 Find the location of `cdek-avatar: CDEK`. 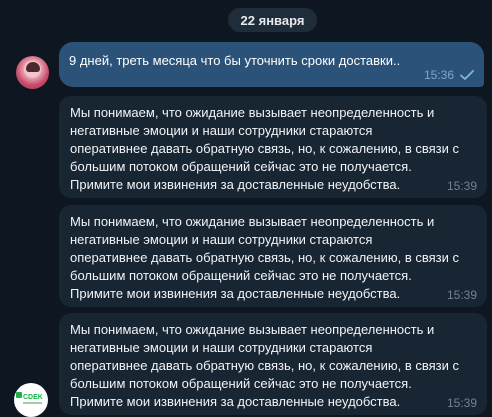

cdek-avatar: CDEK is located at coordinates (31, 400).